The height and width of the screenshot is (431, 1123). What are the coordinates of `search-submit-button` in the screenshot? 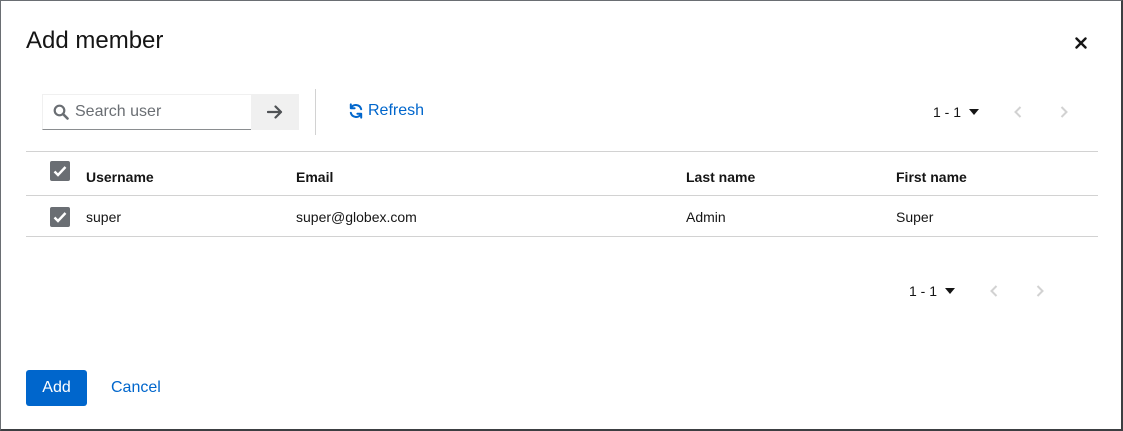 It's located at (275, 112).